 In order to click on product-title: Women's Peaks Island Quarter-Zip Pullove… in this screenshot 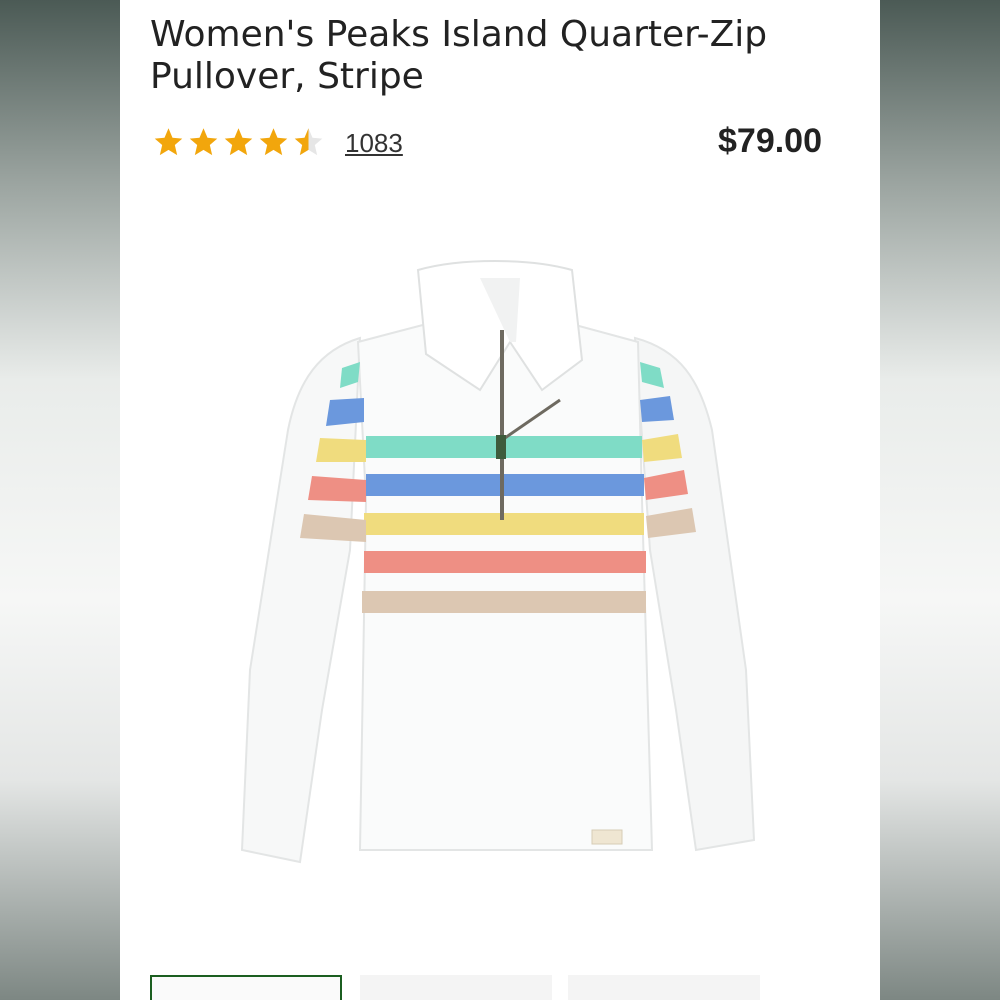, I will do `click(459, 55)`.